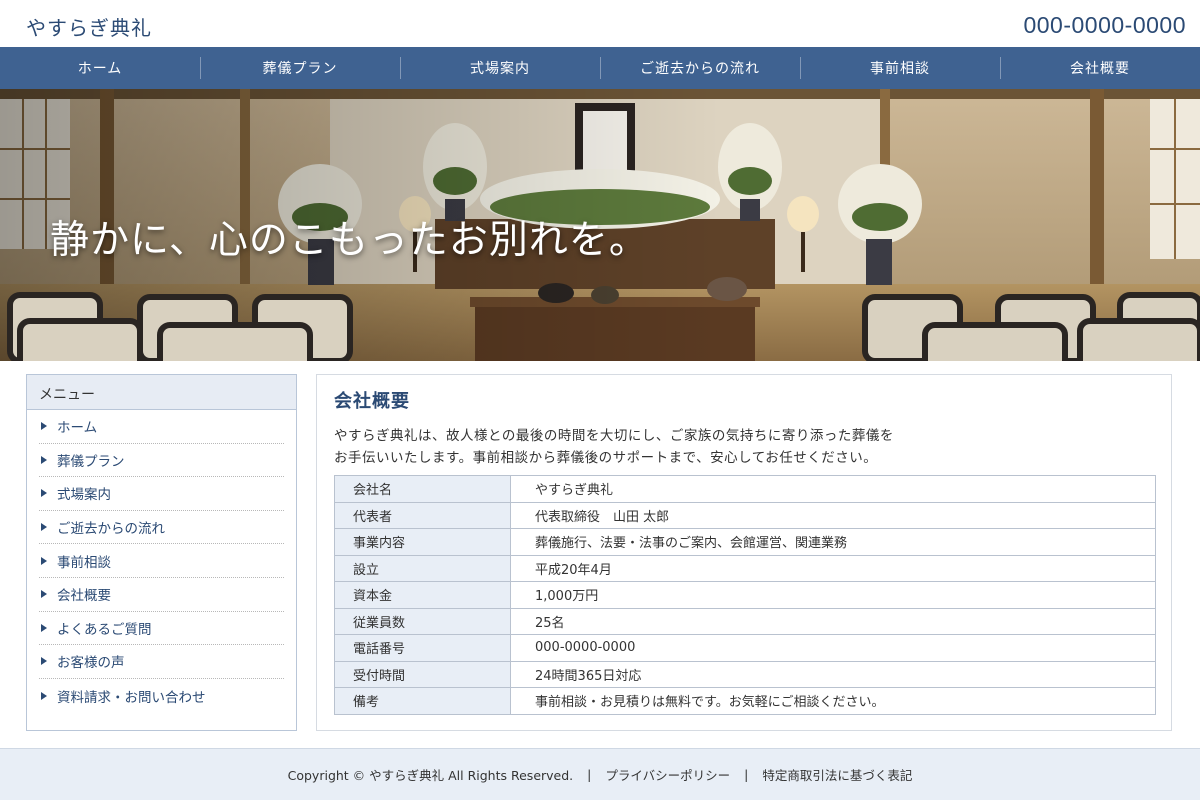  What do you see at coordinates (422, 621) in the screenshot?
I see `row-label: 従業員数` at bounding box center [422, 621].